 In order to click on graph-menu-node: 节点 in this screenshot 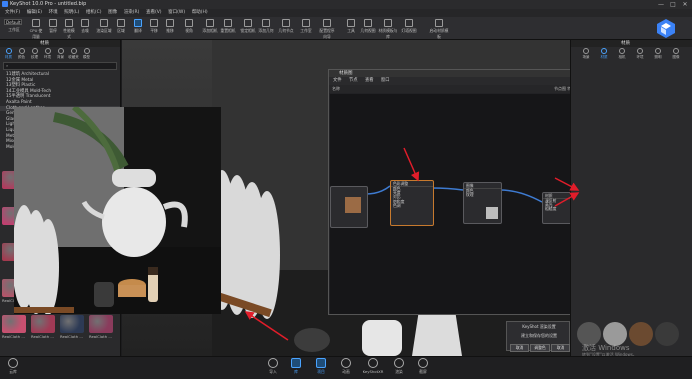, I will do `click(353, 80)`.